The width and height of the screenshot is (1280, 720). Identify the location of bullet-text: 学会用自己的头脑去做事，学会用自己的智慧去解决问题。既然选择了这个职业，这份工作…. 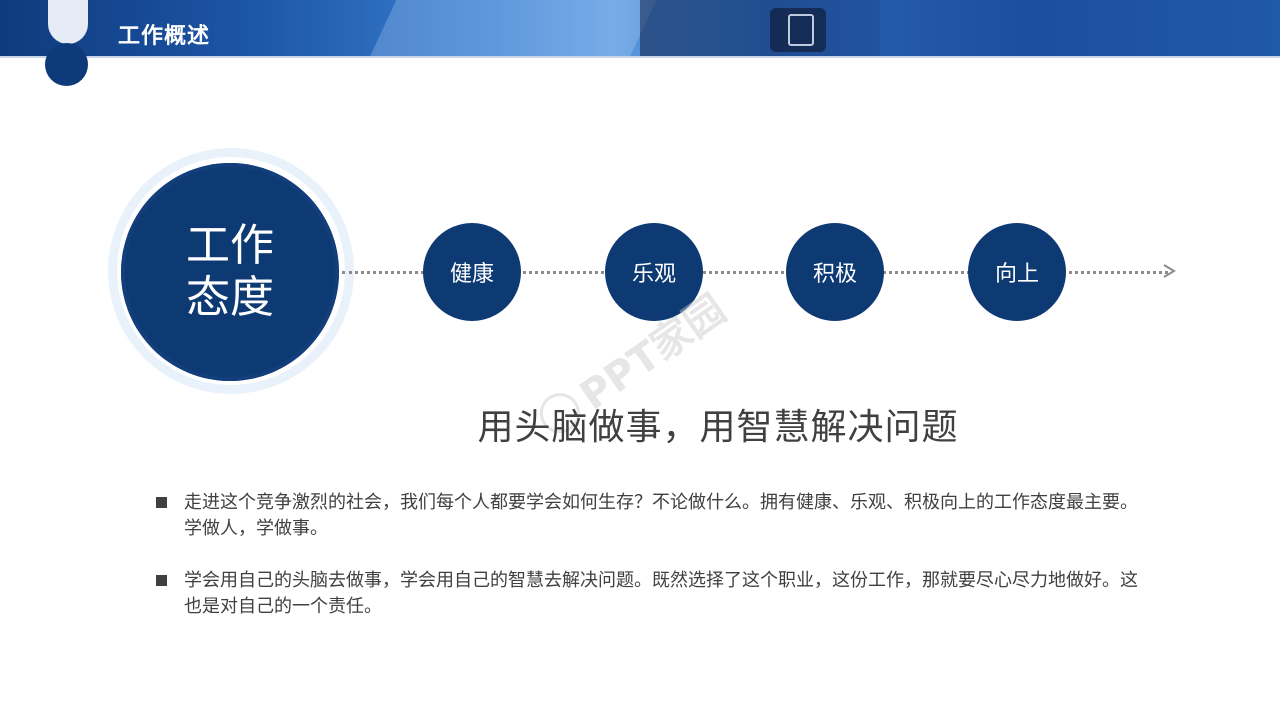
(661, 593).